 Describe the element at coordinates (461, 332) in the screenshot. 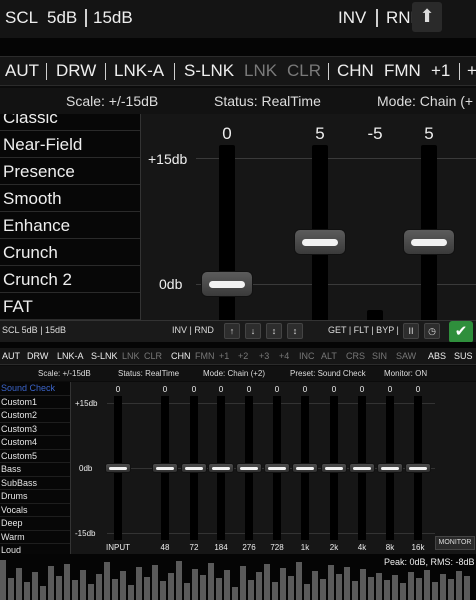

I see `check-icon: ✔` at that location.